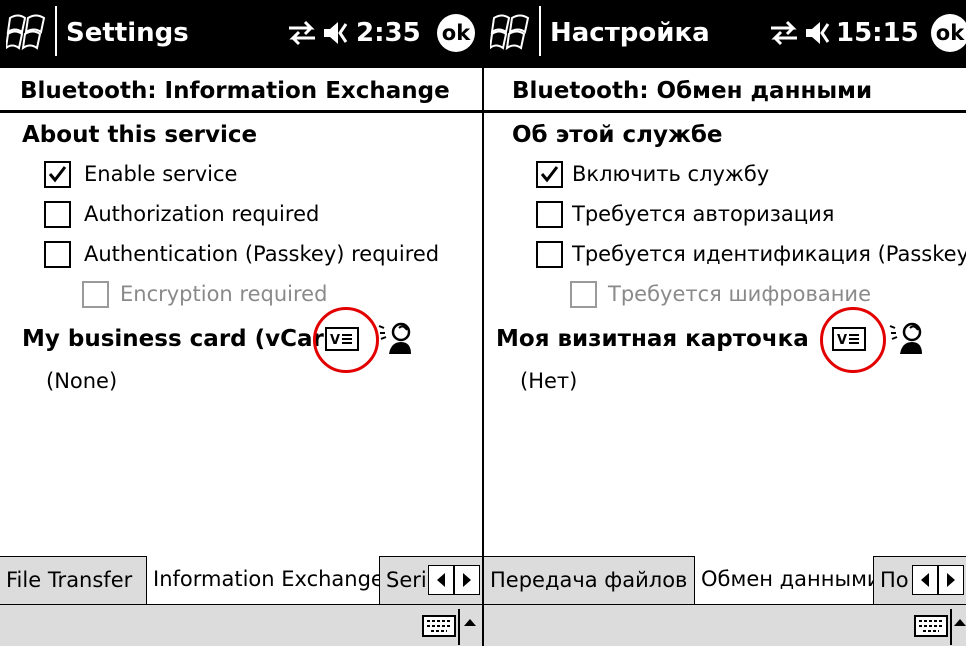  Describe the element at coordinates (160, 174) in the screenshot. I see `enable-service-label: Enable service` at that location.